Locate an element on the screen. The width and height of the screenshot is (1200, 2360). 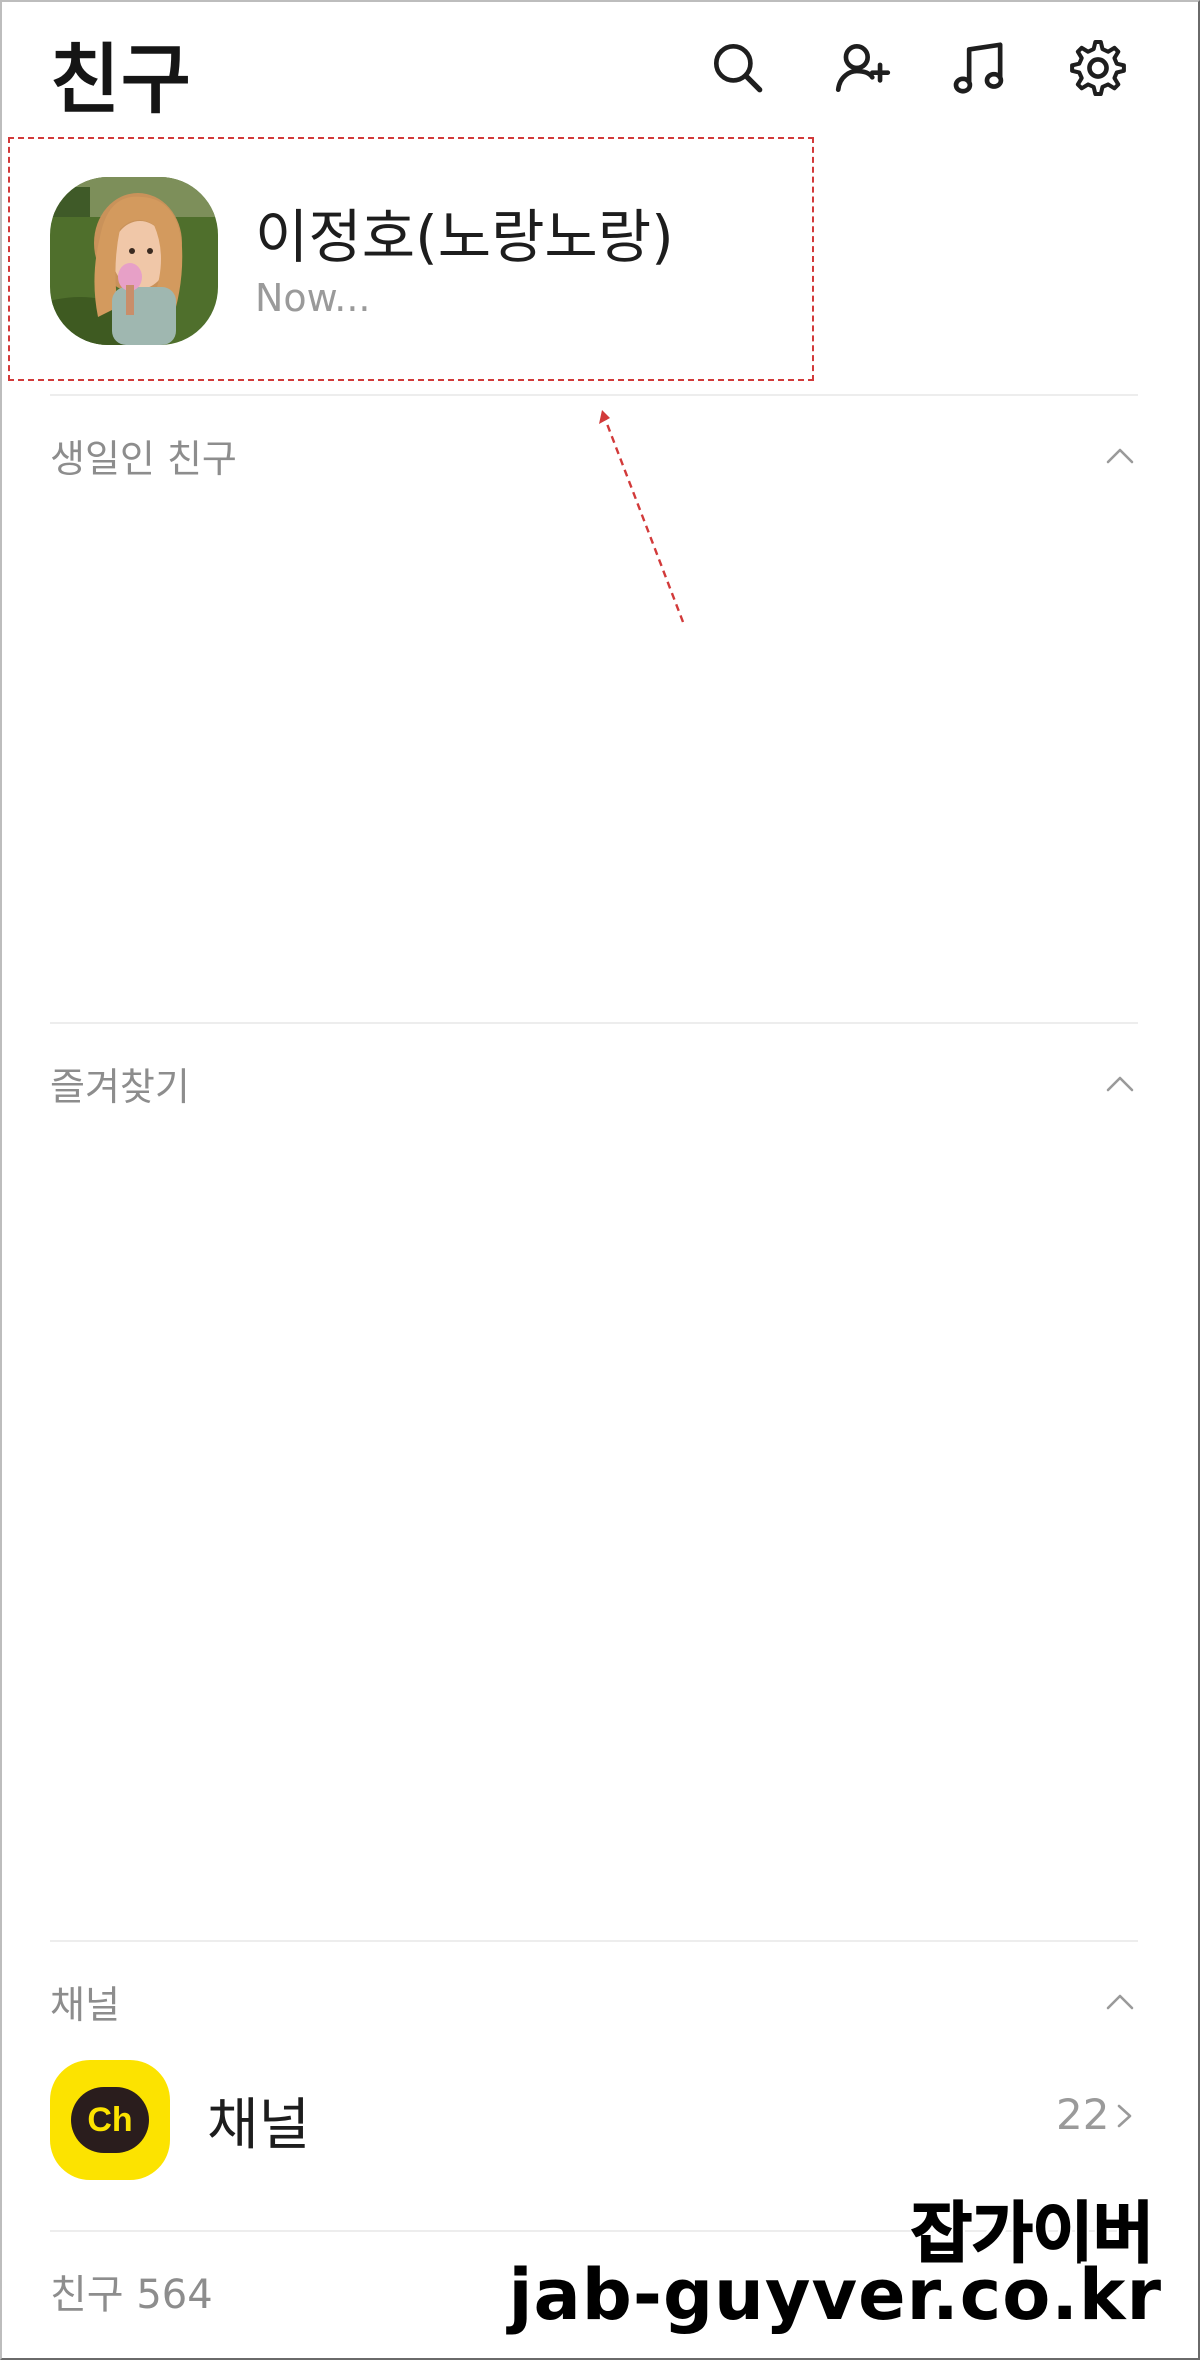
channel-icon: Ch is located at coordinates (110, 2120).